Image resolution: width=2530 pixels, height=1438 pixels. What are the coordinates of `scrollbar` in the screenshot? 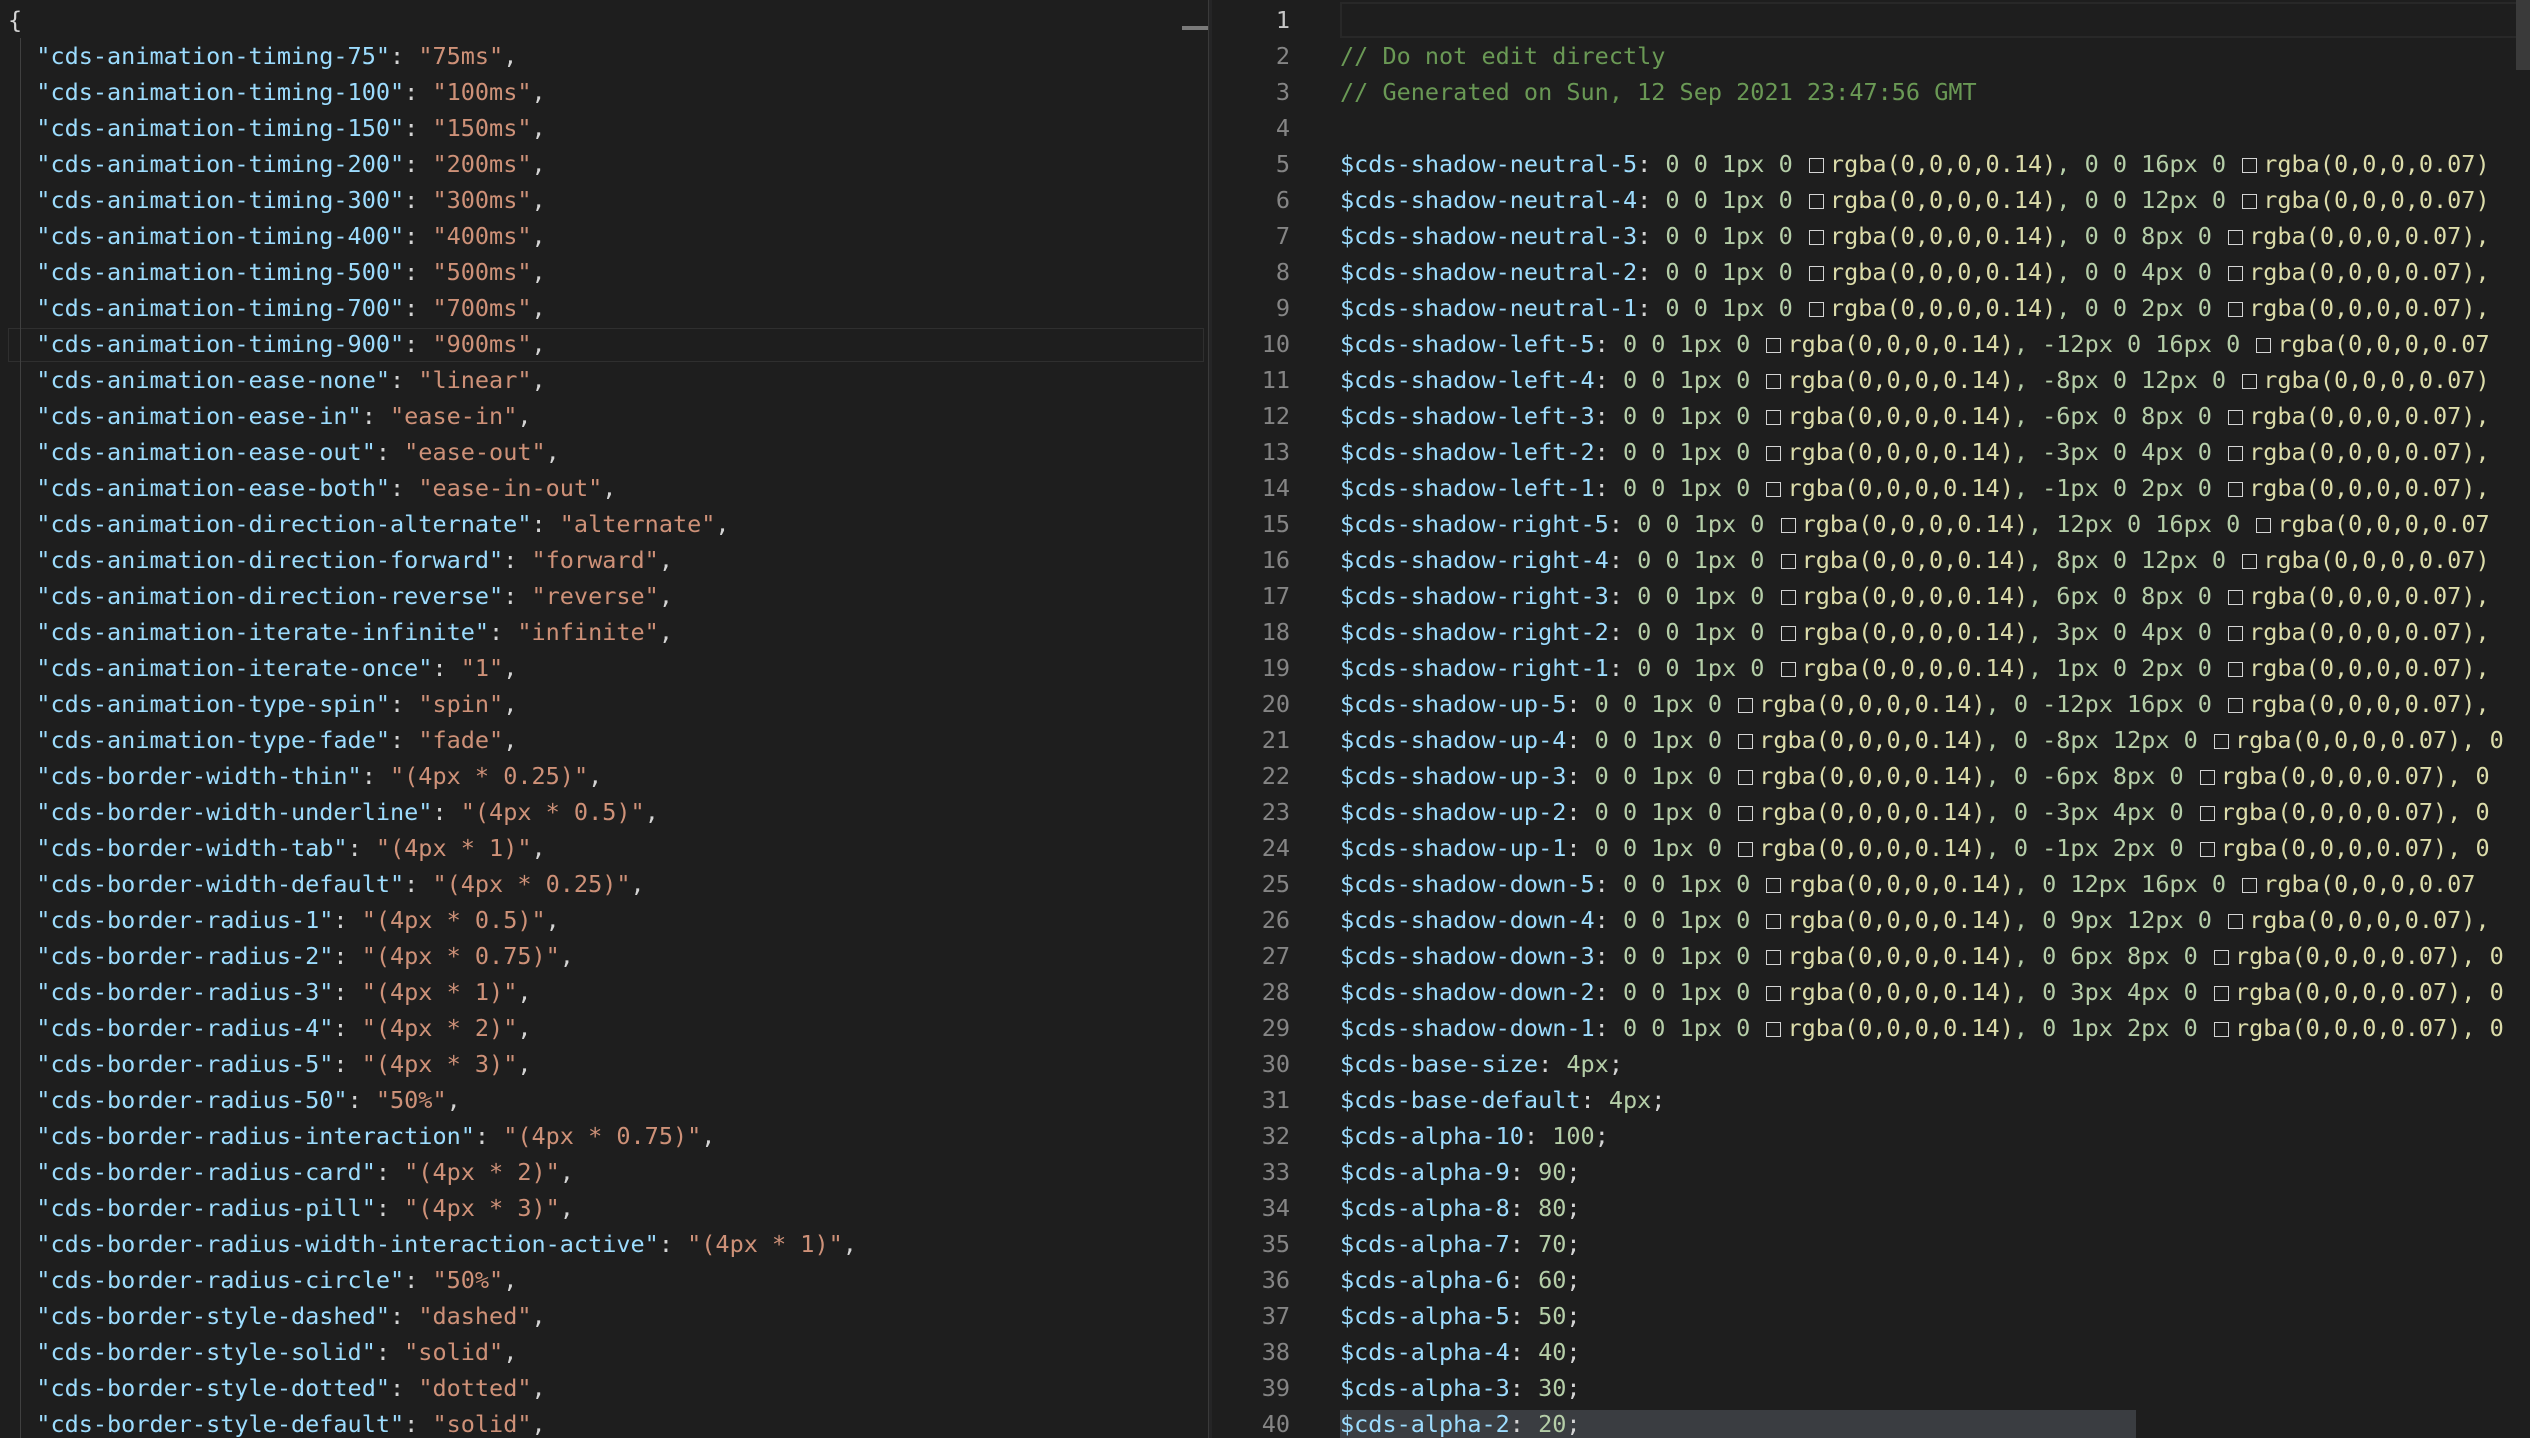 It's located at (2523, 35).